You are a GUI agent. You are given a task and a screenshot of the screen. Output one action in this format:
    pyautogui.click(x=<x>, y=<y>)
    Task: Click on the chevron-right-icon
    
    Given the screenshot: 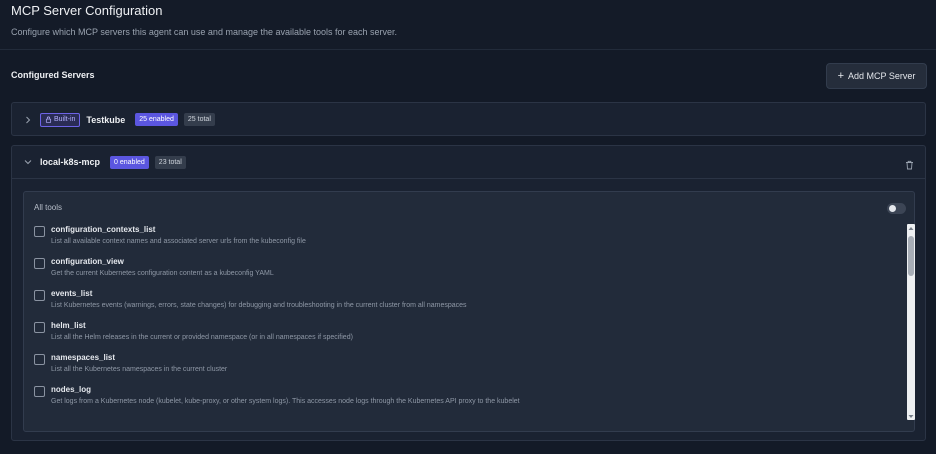 What is the action you would take?
    pyautogui.click(x=28, y=120)
    